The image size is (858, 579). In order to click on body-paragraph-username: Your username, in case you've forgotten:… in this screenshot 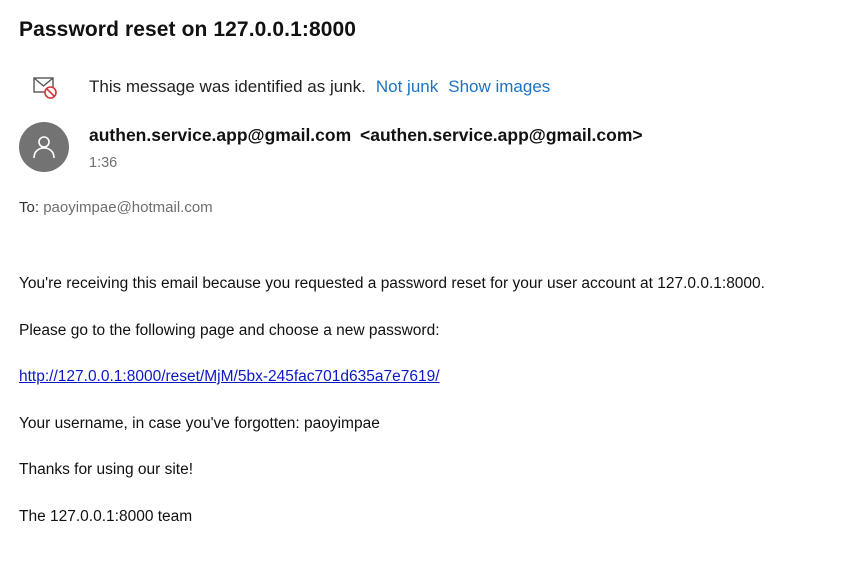, I will do `click(199, 423)`.